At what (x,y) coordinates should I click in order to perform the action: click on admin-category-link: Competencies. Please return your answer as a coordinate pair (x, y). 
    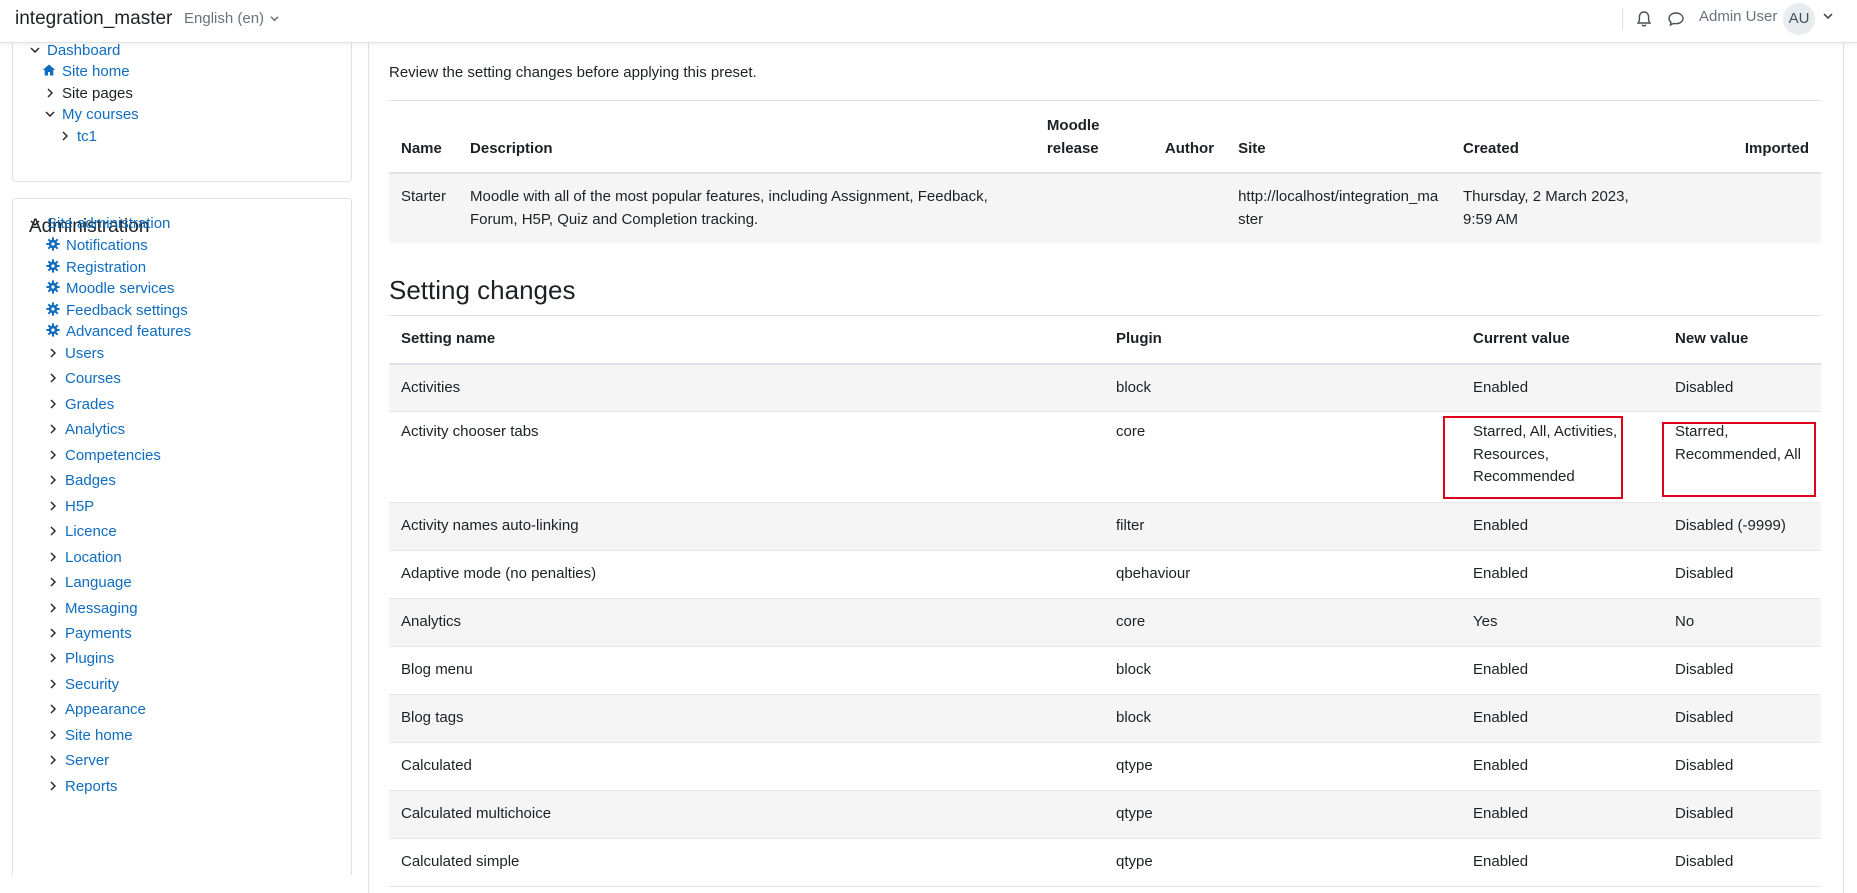
    Looking at the image, I should click on (113, 455).